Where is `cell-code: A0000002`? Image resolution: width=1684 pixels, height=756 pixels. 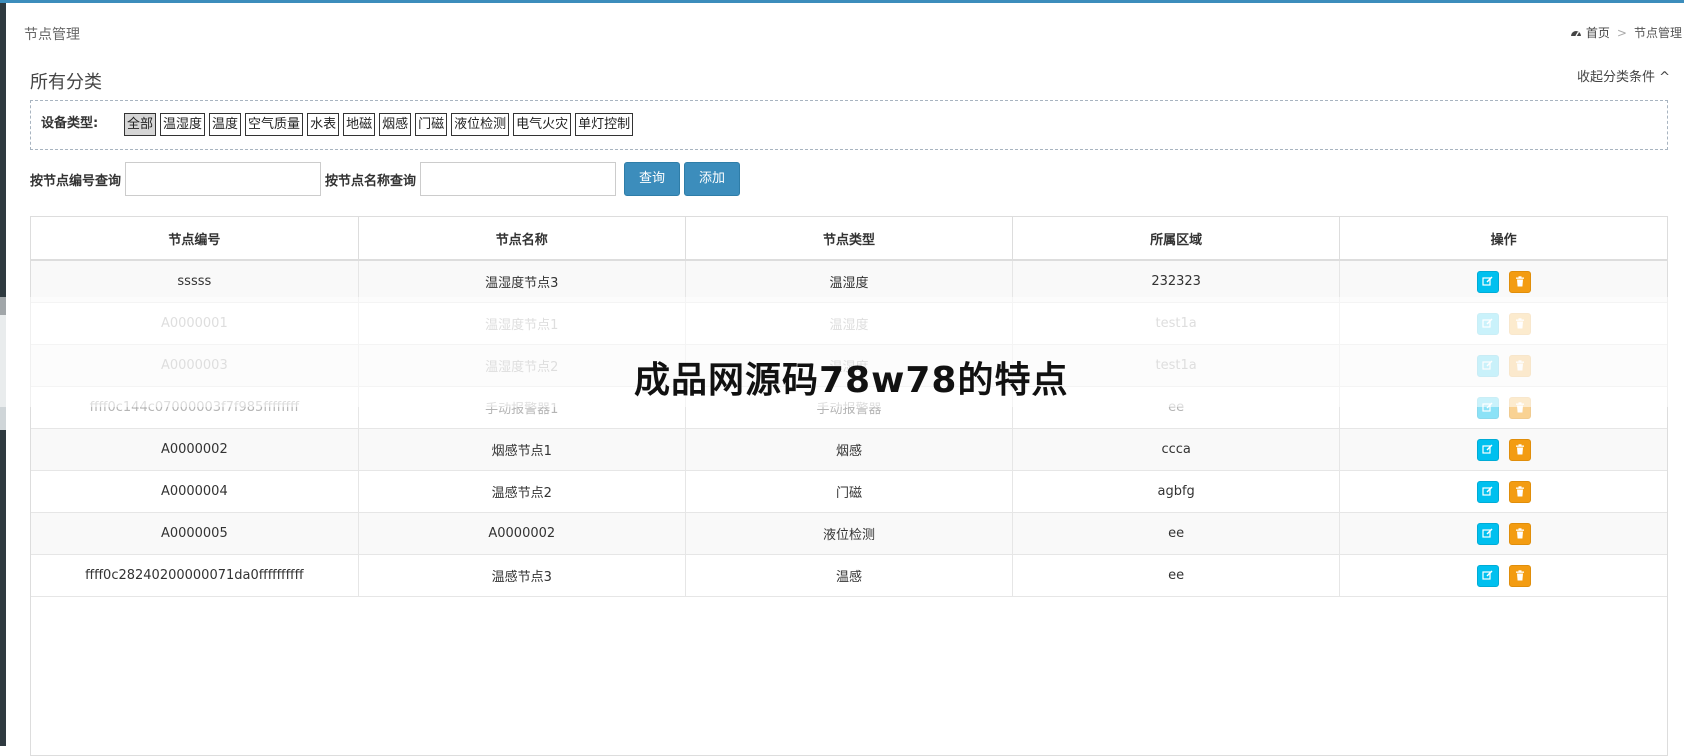
cell-code: A0000002 is located at coordinates (195, 449).